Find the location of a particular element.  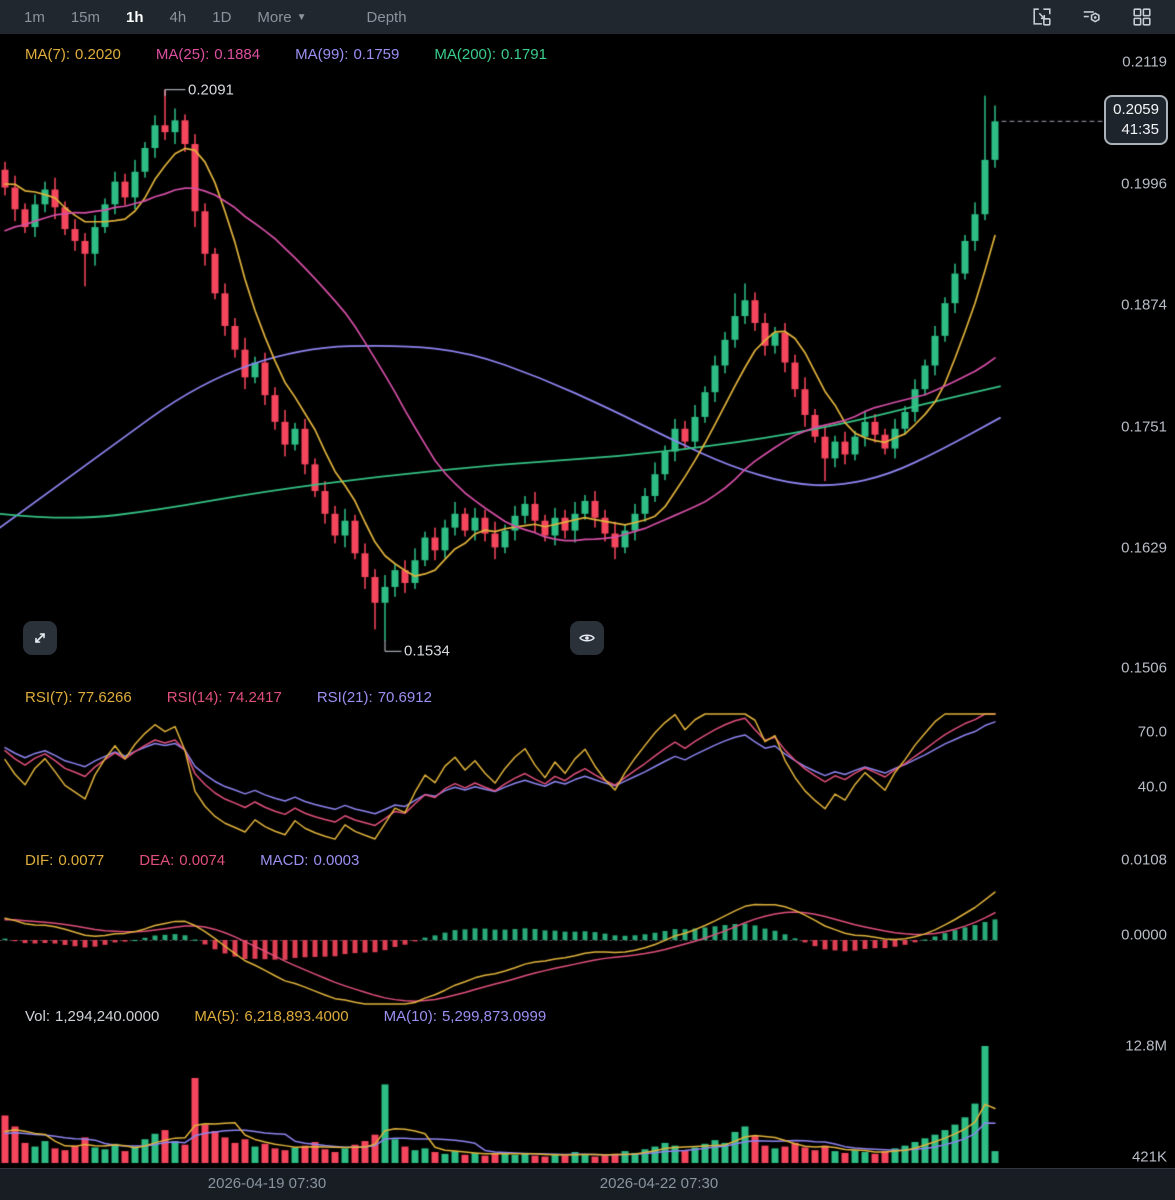

chart-toolbar: 1m 15m 1h 4h 1D More ▼ Depth is located at coordinates (587, 17).